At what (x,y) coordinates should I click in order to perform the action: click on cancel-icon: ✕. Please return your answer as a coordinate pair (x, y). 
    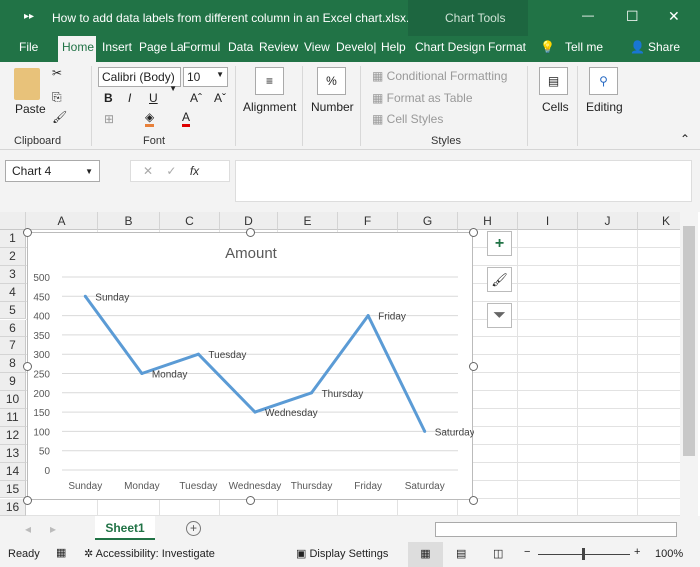
    Looking at the image, I should click on (148, 171).